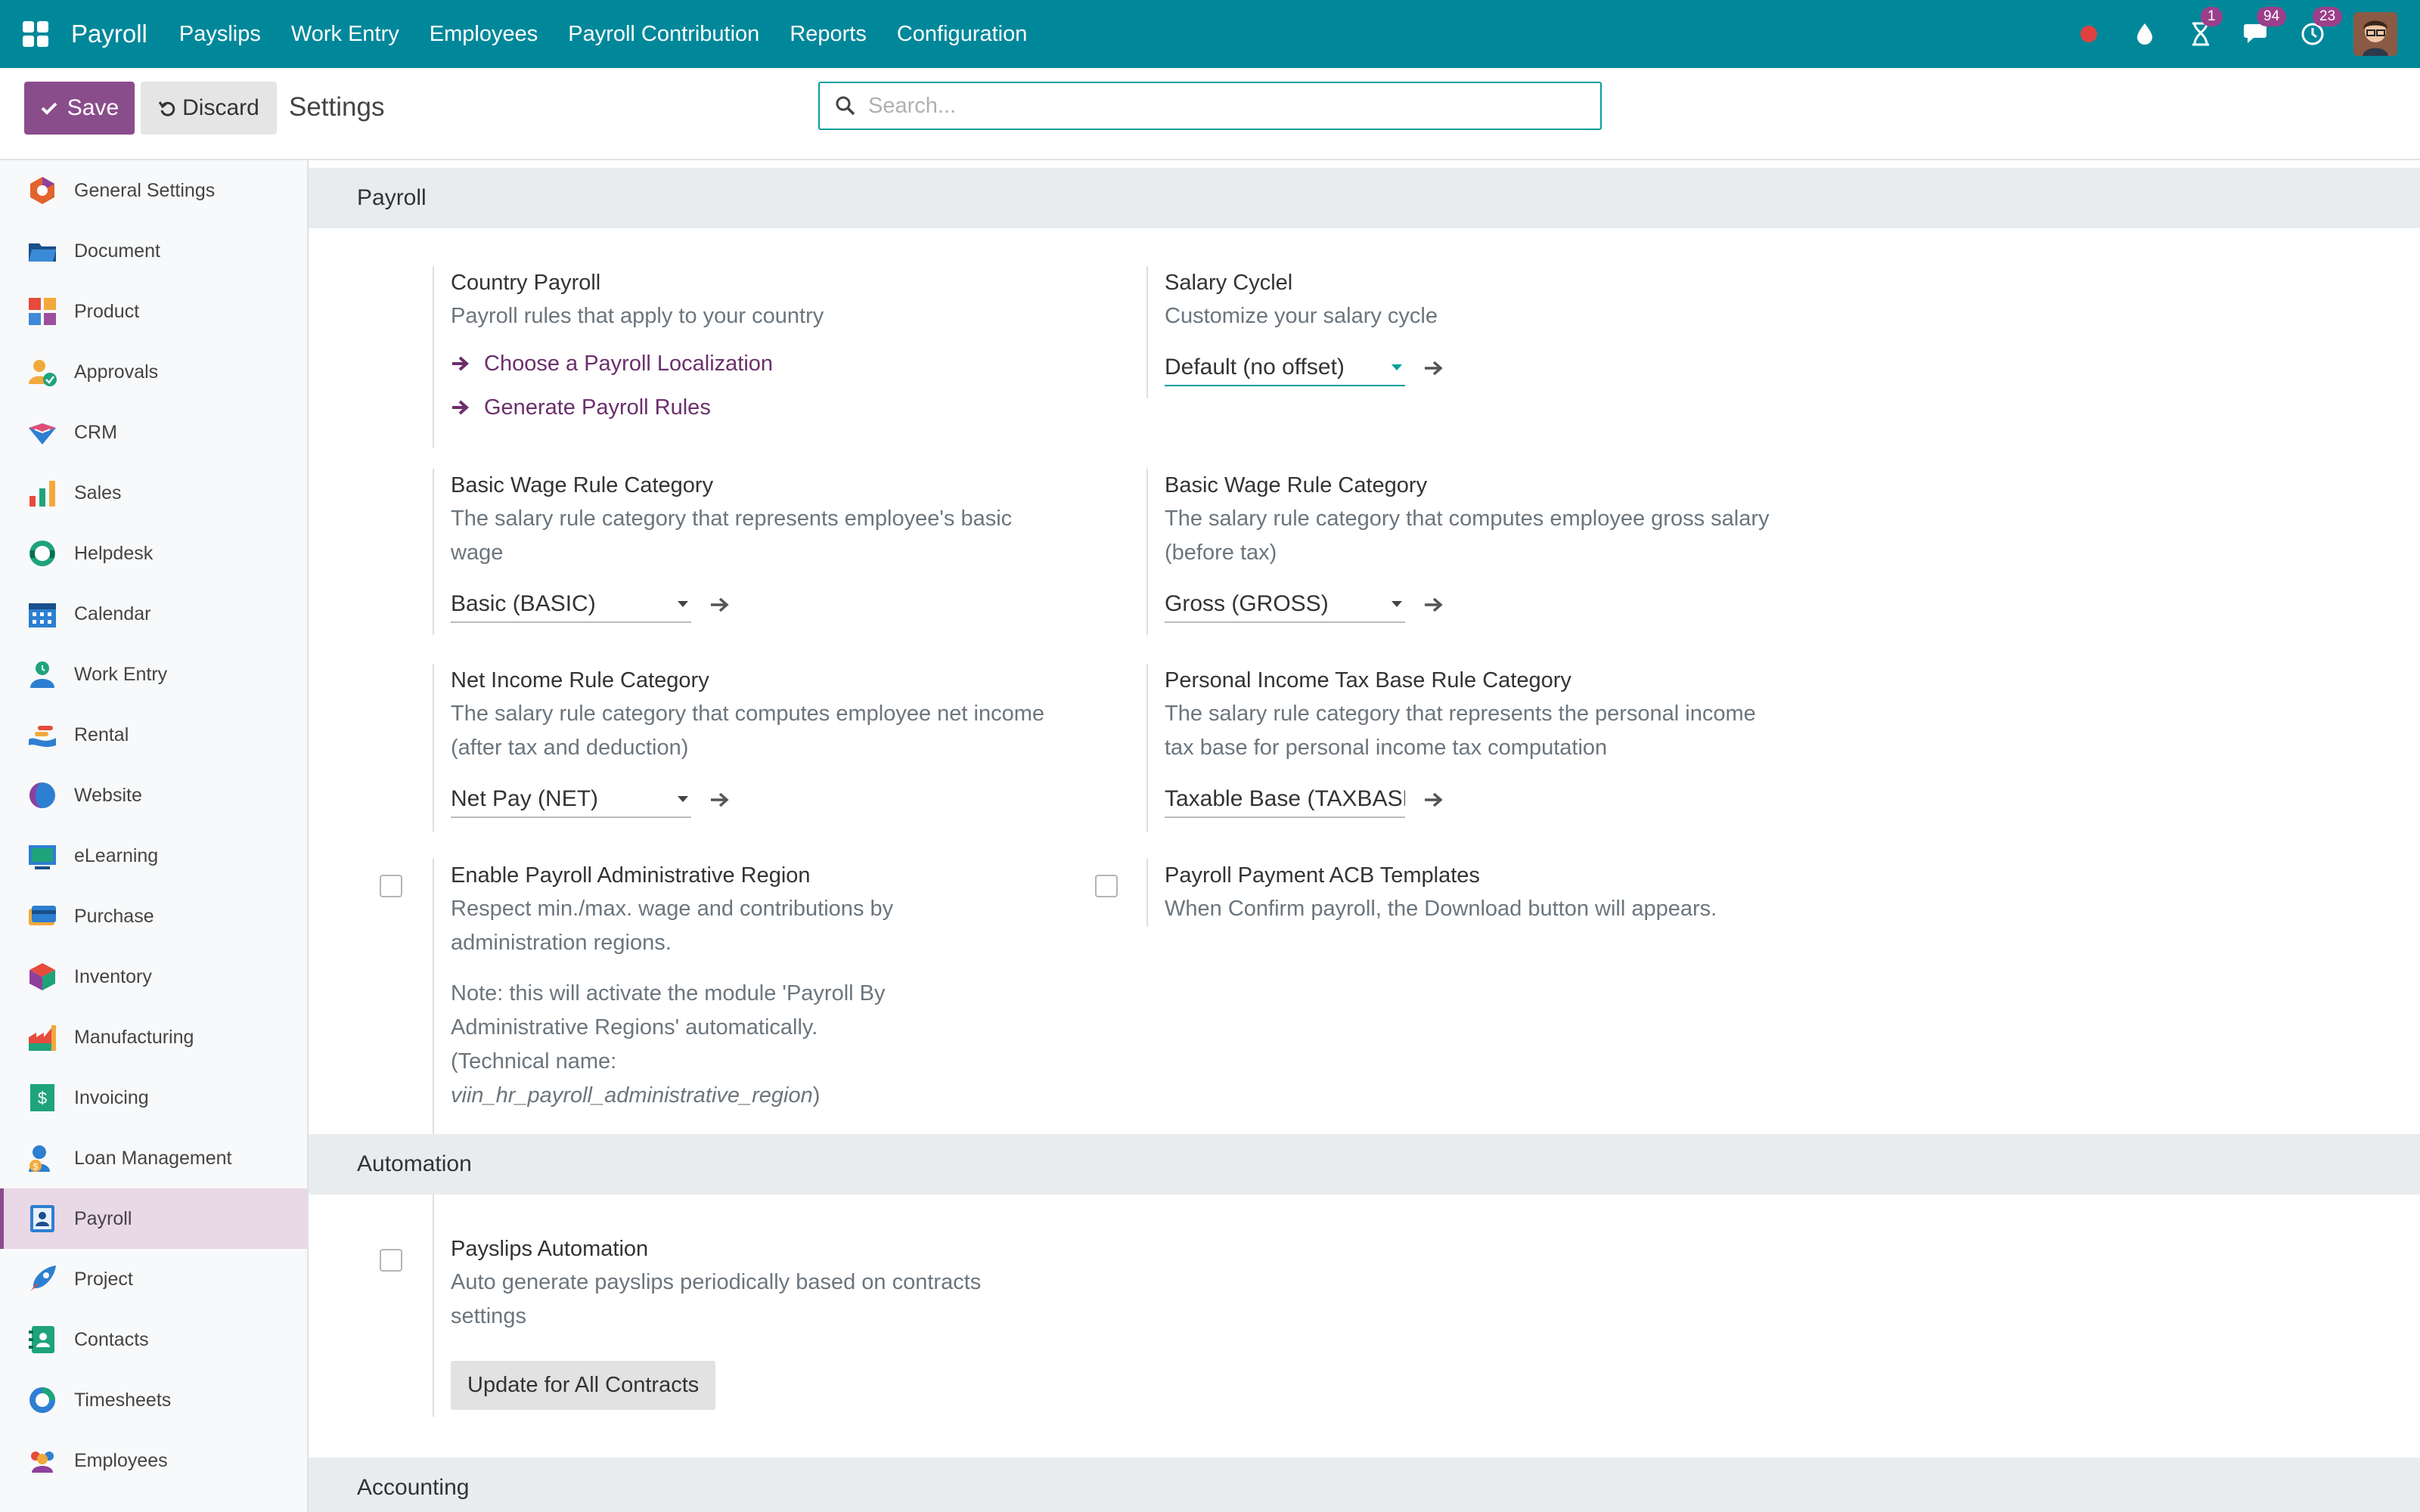 The image size is (2420, 1512). Describe the element at coordinates (2320, 28) in the screenshot. I see `updates-clock-icon: 23` at that location.